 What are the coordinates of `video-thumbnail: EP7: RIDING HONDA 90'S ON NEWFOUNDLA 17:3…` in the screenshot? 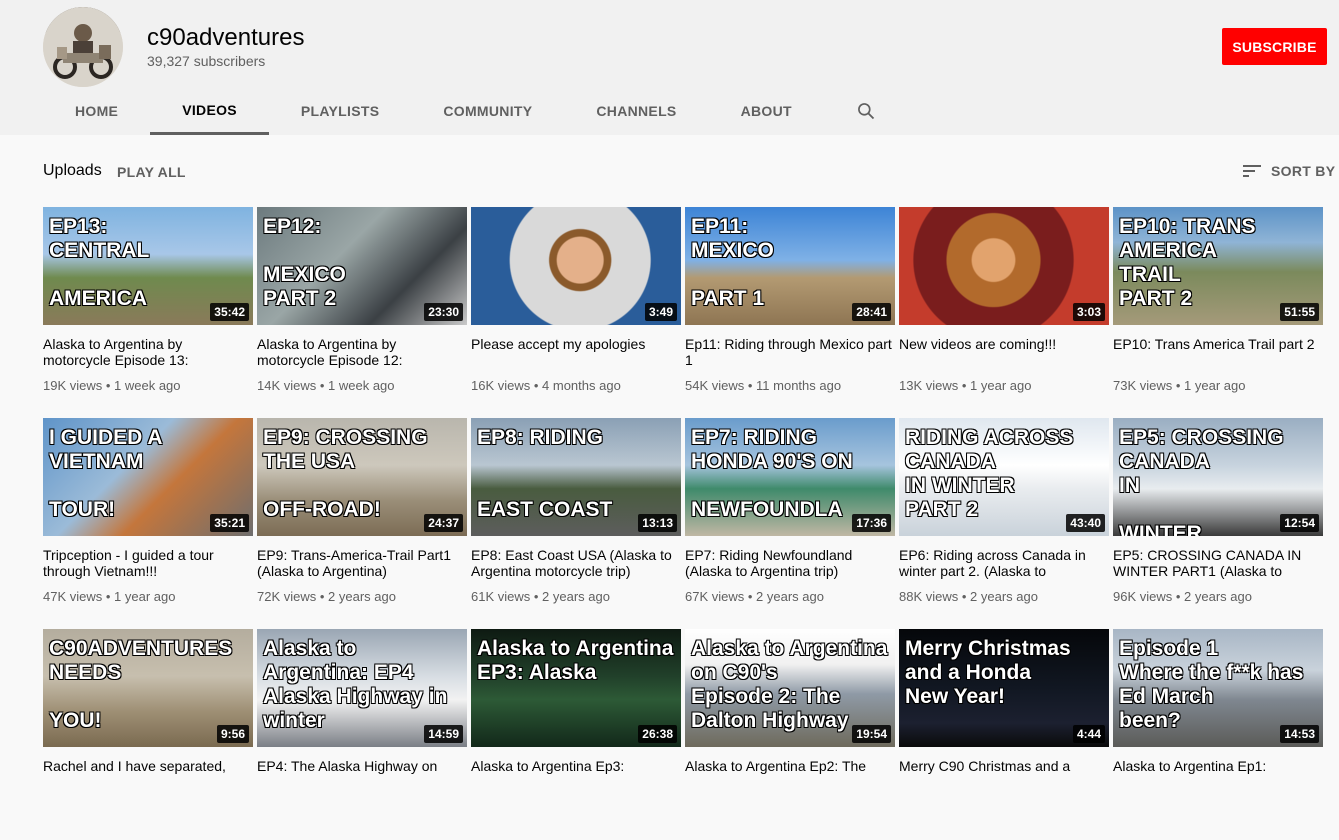 It's located at (790, 477).